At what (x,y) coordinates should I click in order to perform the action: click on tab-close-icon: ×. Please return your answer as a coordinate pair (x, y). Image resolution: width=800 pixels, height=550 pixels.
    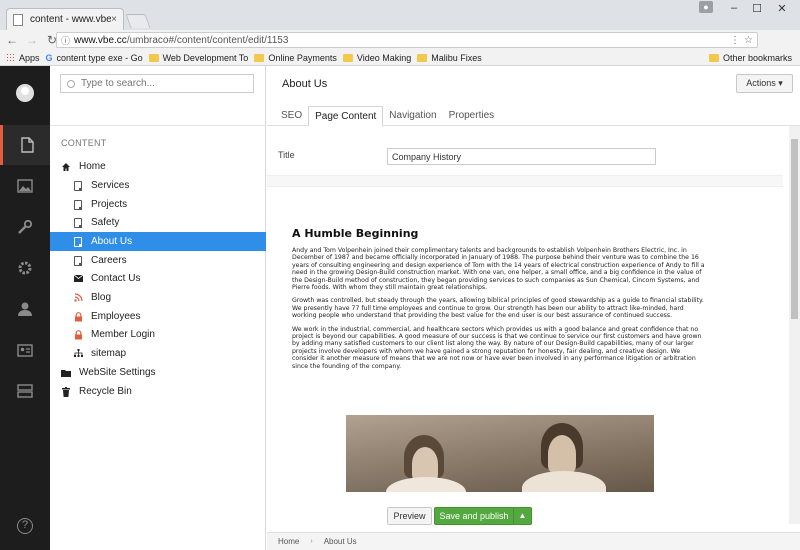
    Looking at the image, I should click on (114, 19).